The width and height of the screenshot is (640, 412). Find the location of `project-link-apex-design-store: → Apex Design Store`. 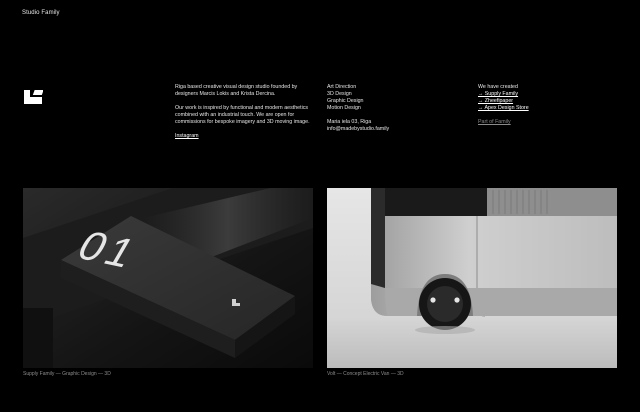

project-link-apex-design-store: → Apex Design Store is located at coordinates (533, 108).